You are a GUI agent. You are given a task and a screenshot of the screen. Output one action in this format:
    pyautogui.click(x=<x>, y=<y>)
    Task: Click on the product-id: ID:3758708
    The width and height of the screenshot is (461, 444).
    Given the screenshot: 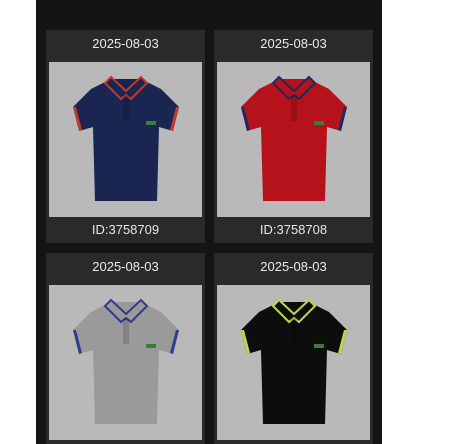 What is the action you would take?
    pyautogui.click(x=293, y=229)
    